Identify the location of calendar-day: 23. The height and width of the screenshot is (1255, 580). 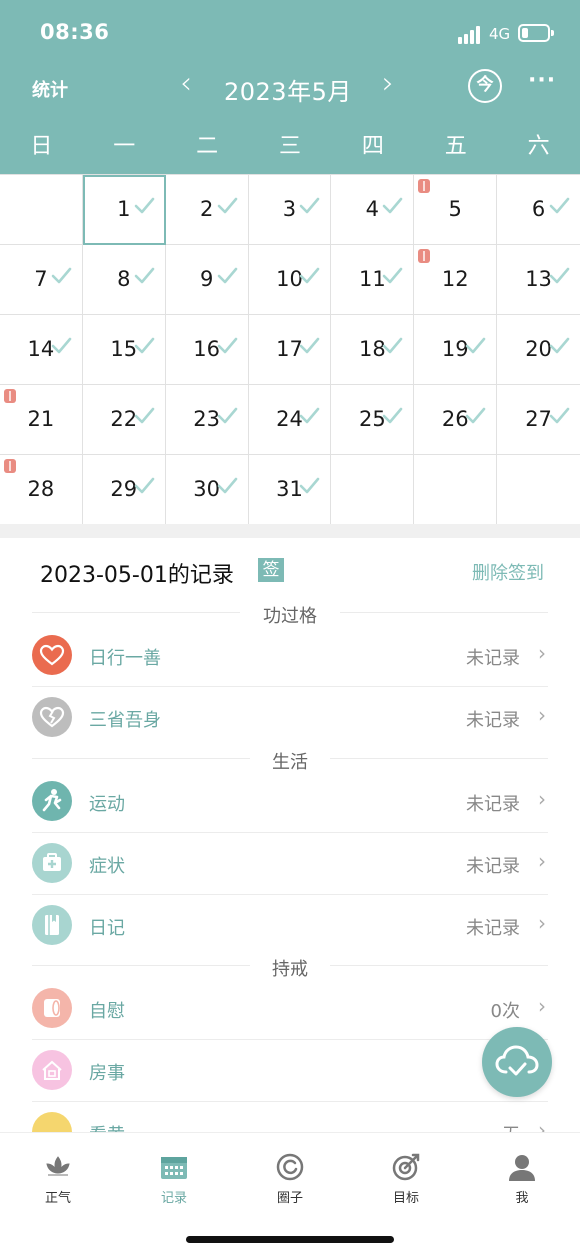
(207, 420).